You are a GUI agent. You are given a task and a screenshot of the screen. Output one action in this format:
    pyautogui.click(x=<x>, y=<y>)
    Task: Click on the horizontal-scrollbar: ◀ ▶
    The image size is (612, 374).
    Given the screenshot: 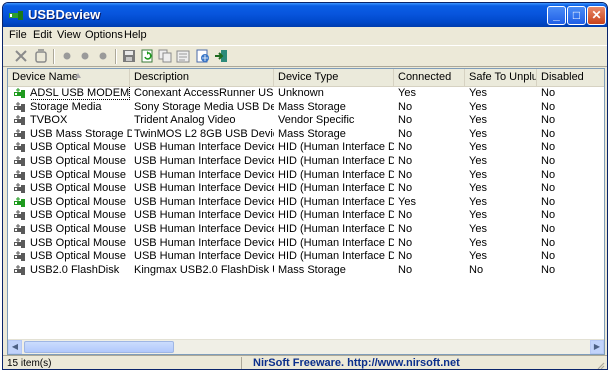 What is the action you would take?
    pyautogui.click(x=306, y=346)
    